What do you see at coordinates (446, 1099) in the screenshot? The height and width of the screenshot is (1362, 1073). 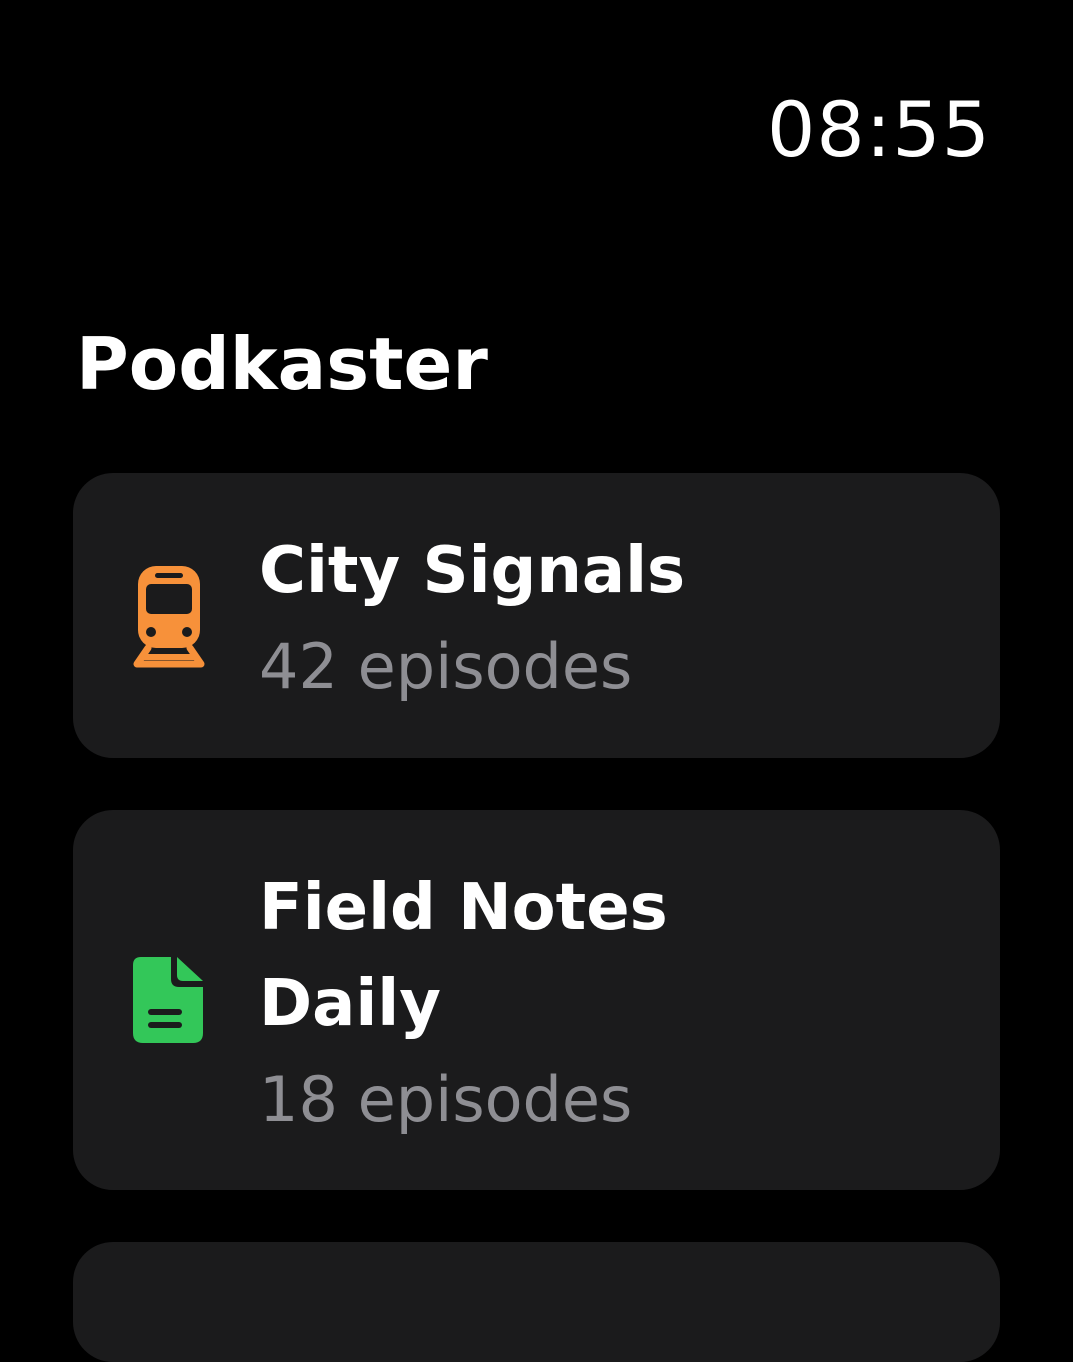 I see `episode-count: 18 episodes` at bounding box center [446, 1099].